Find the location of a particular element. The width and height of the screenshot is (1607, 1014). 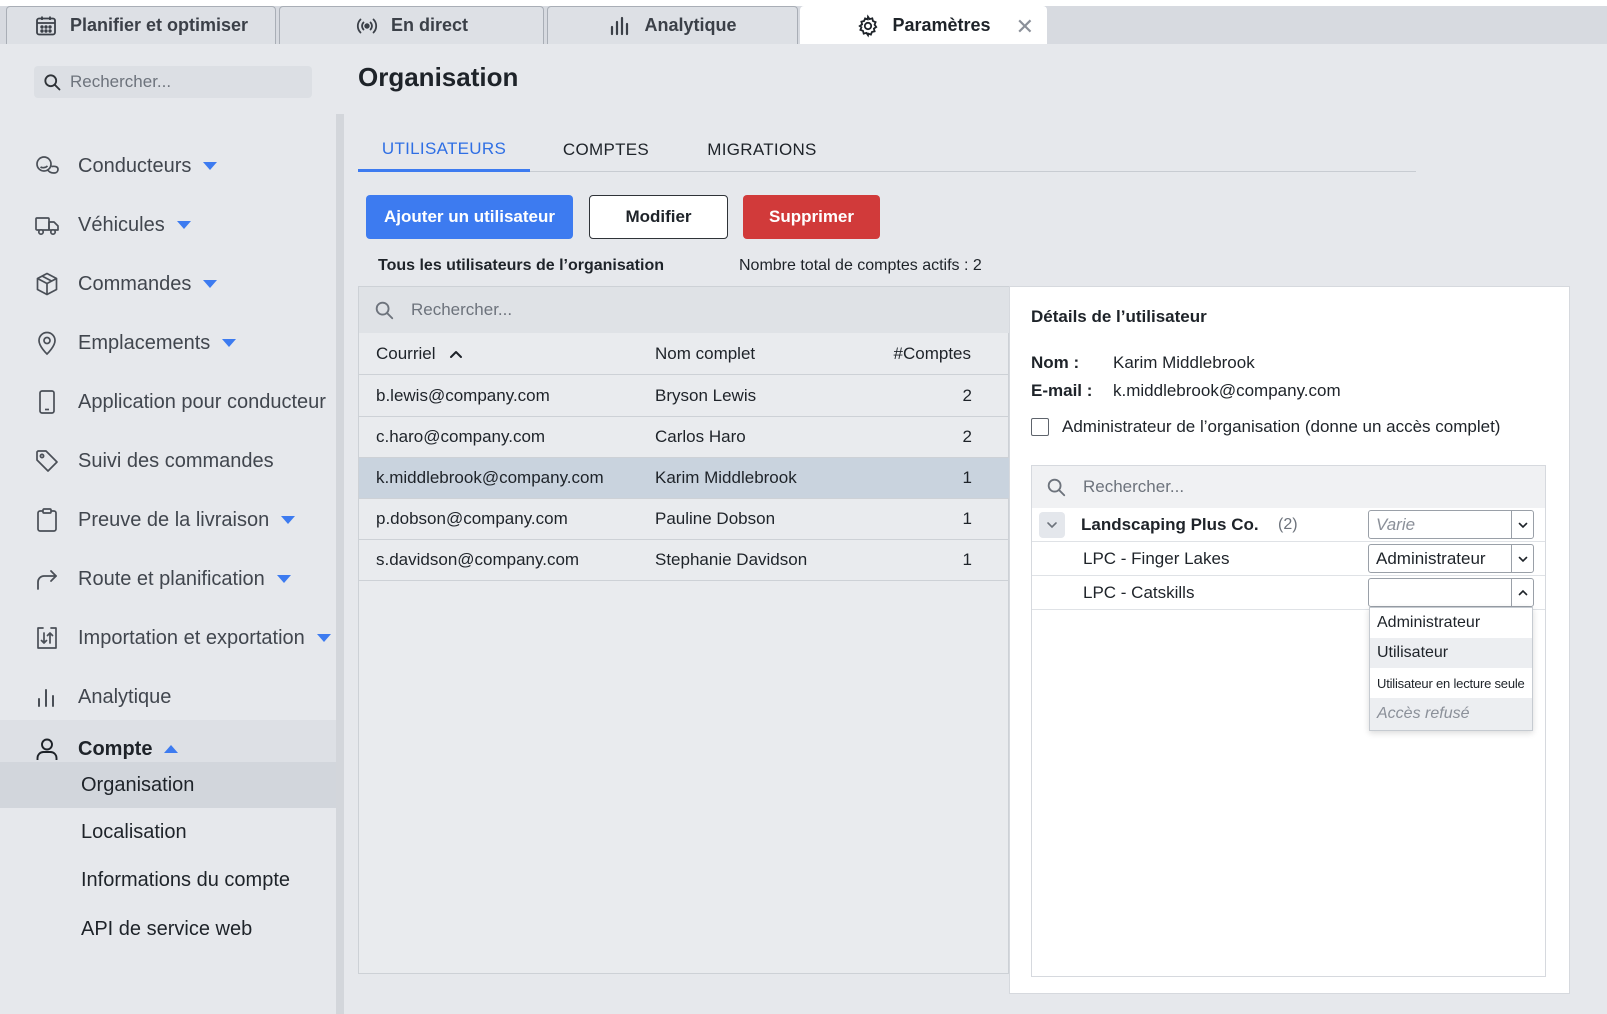

role-option-user: Utilisateur is located at coordinates (1451, 653).